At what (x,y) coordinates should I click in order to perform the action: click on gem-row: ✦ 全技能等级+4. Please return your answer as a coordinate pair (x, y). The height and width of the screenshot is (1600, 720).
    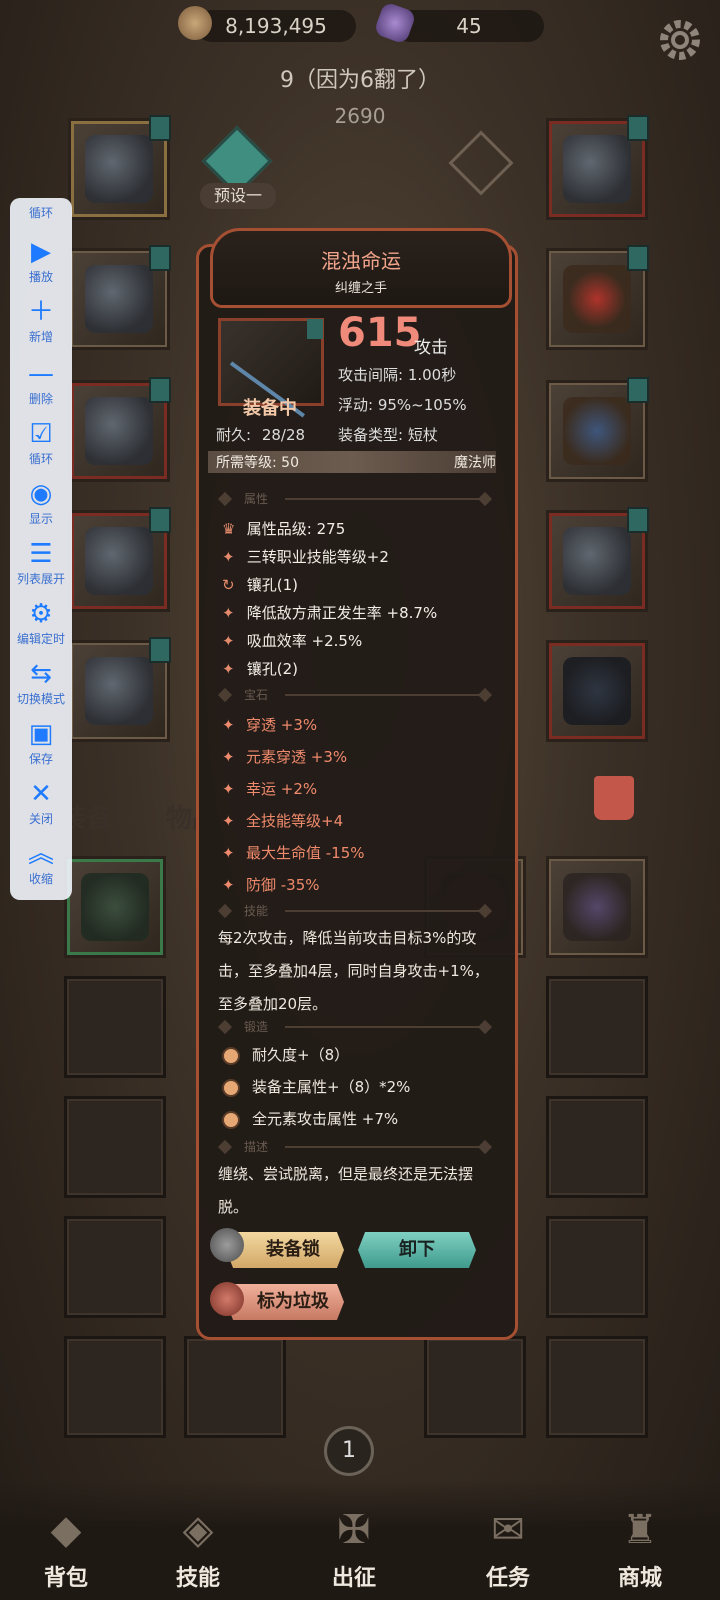
    Looking at the image, I should click on (282, 820).